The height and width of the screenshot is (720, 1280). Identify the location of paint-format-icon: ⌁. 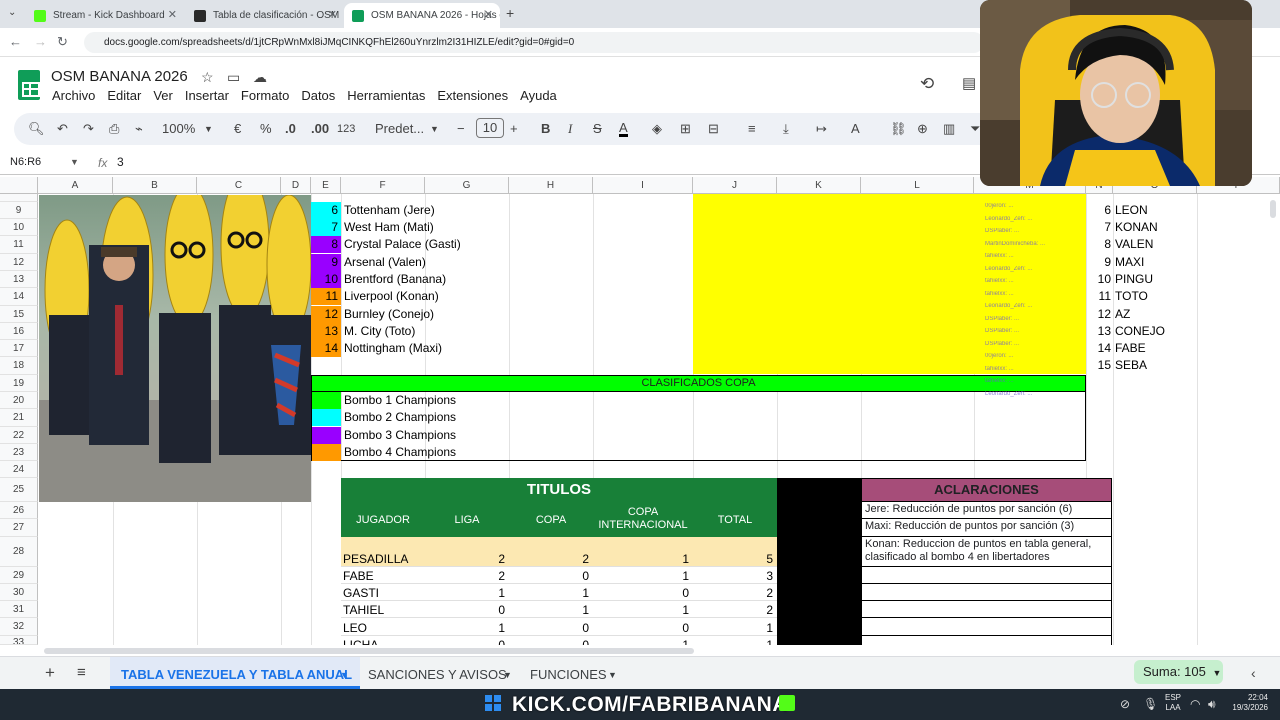
(139, 129).